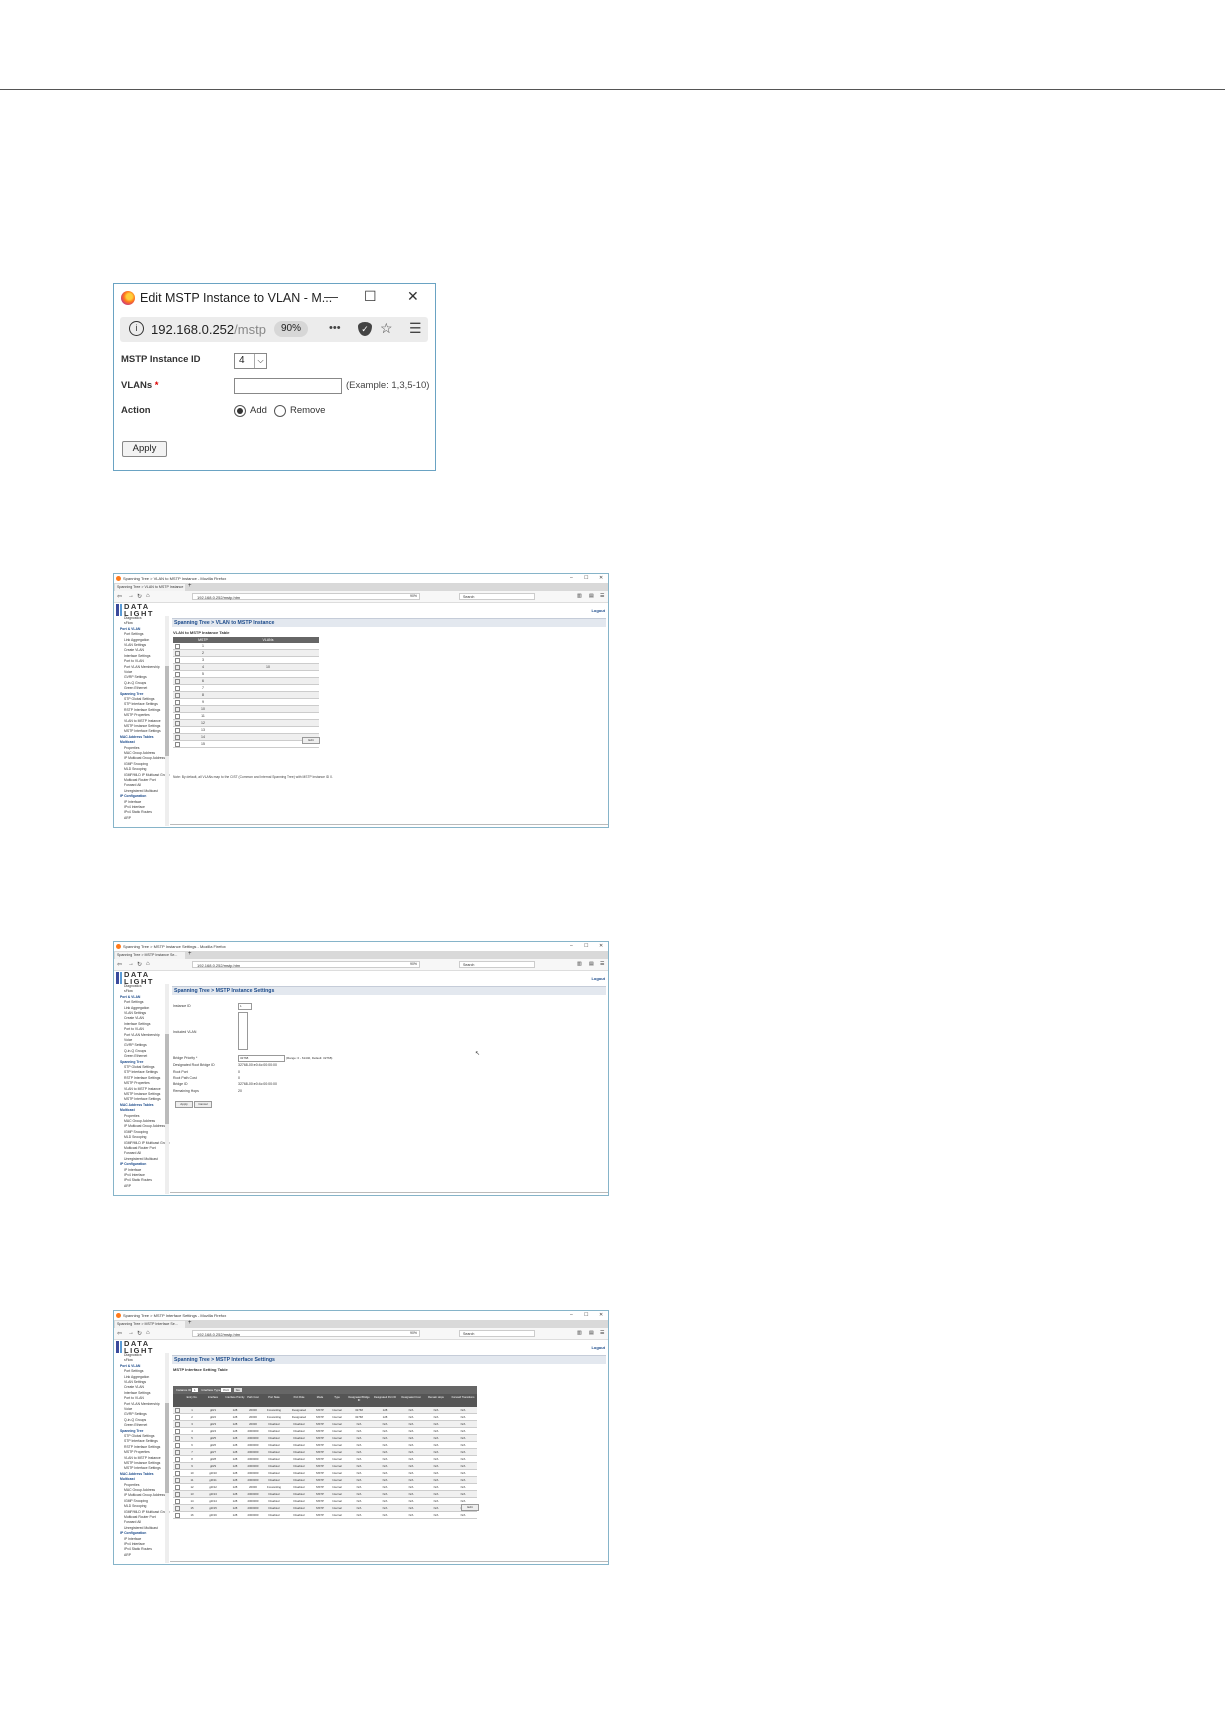 Image resolution: width=1225 pixels, height=1718 pixels. Describe the element at coordinates (246, 660) in the screenshot. I see `table-row: 3` at that location.